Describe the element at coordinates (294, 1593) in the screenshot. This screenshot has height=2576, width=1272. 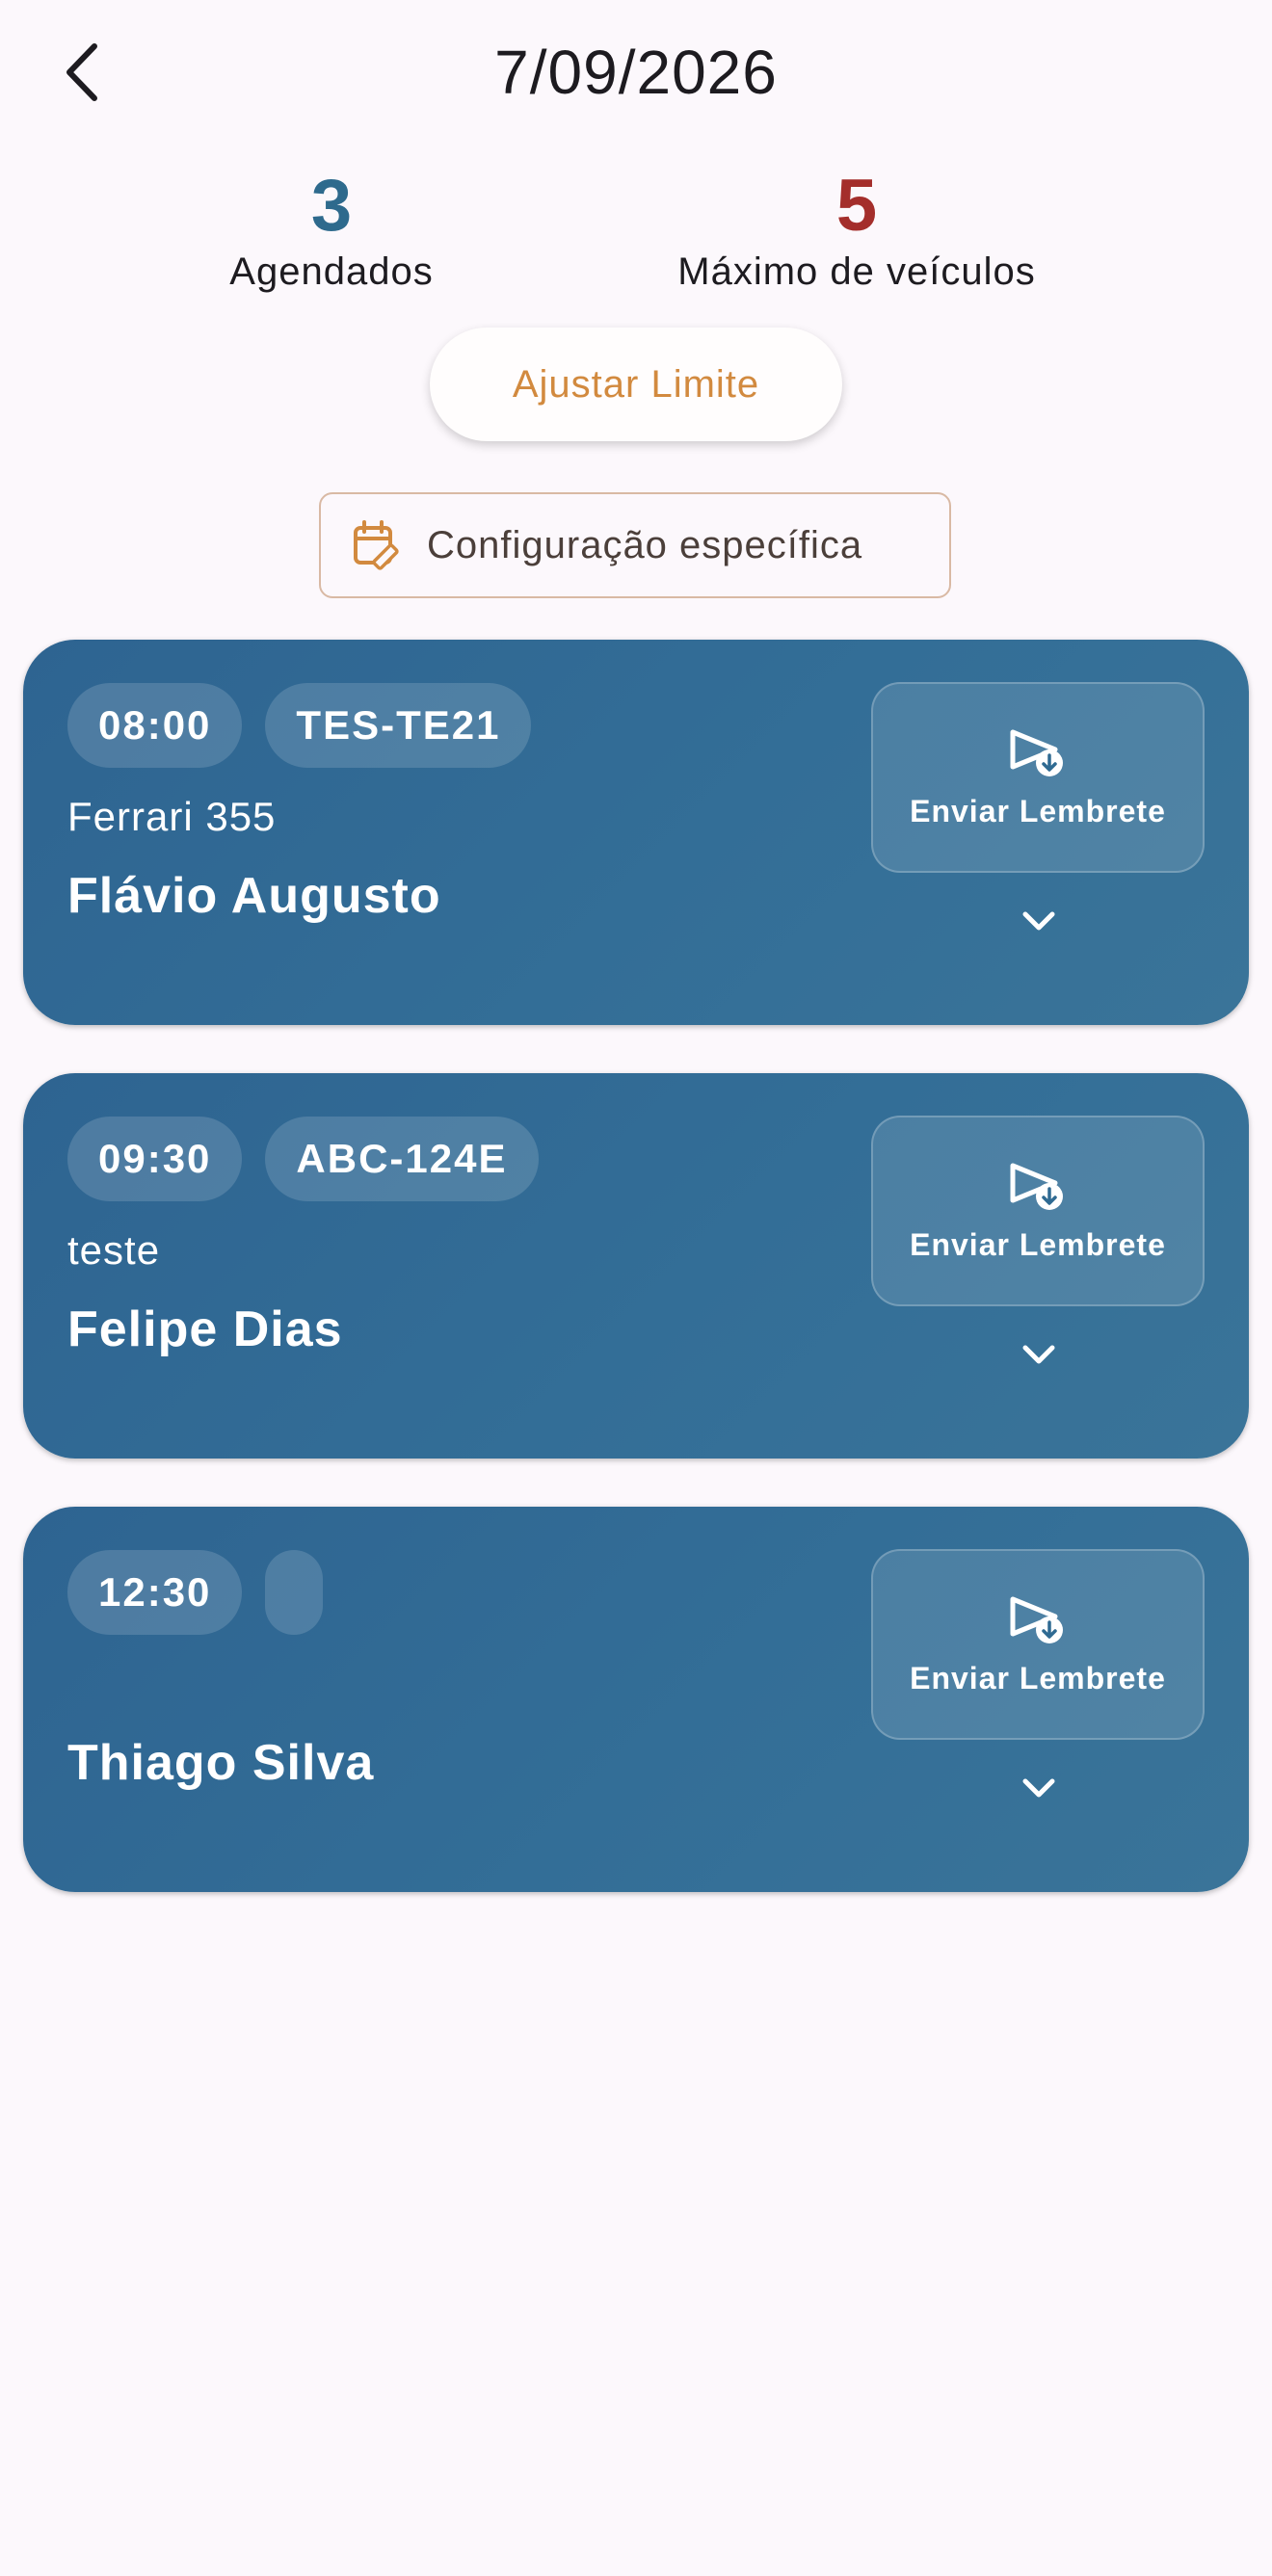
I see `plate-chip` at that location.